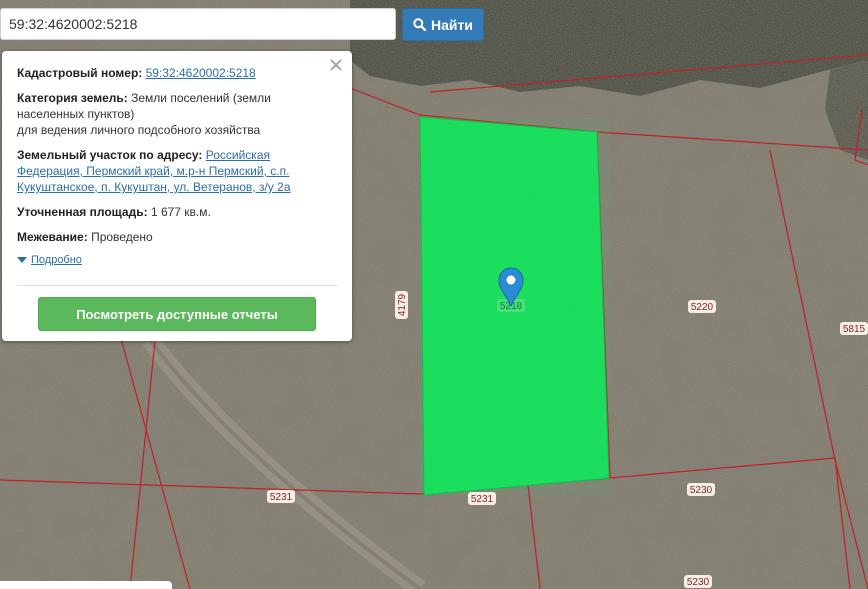 The width and height of the screenshot is (868, 589). I want to click on area-row: Уточненная площадь: 1 677 кв.м., so click(177, 212).